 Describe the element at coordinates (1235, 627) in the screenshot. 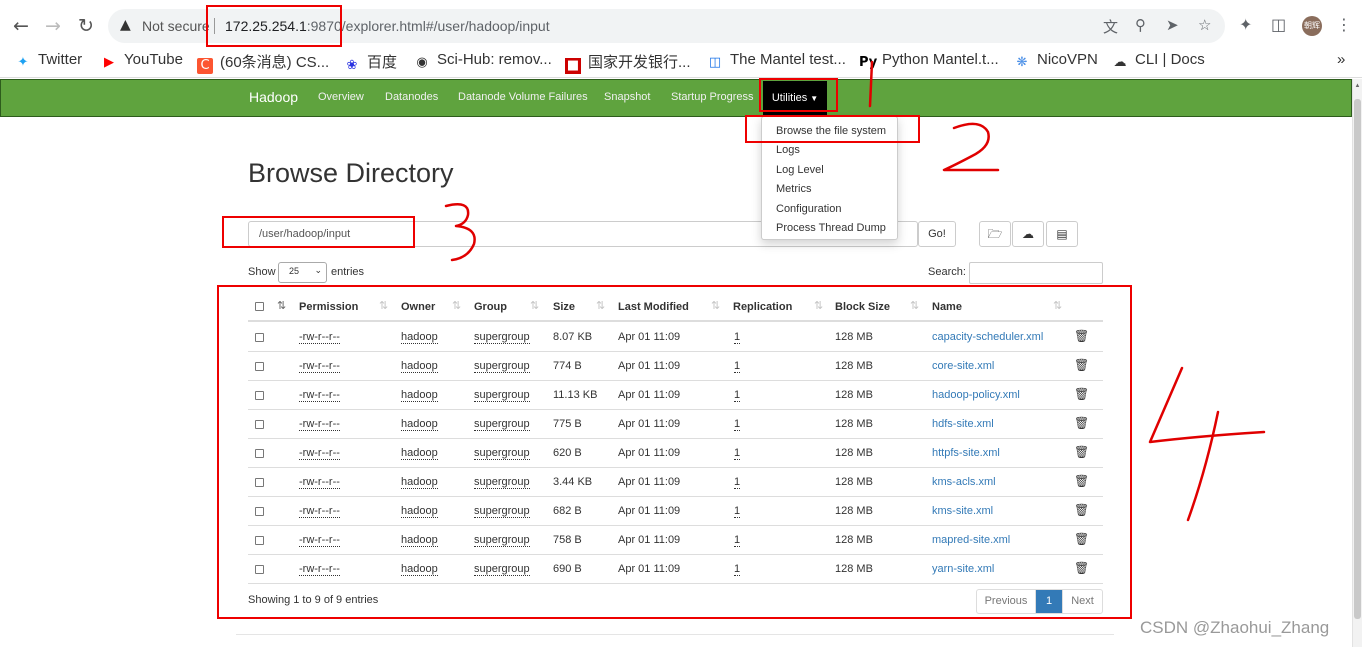

I see `watermark: CSDN @Zhaohui_Zhang` at that location.